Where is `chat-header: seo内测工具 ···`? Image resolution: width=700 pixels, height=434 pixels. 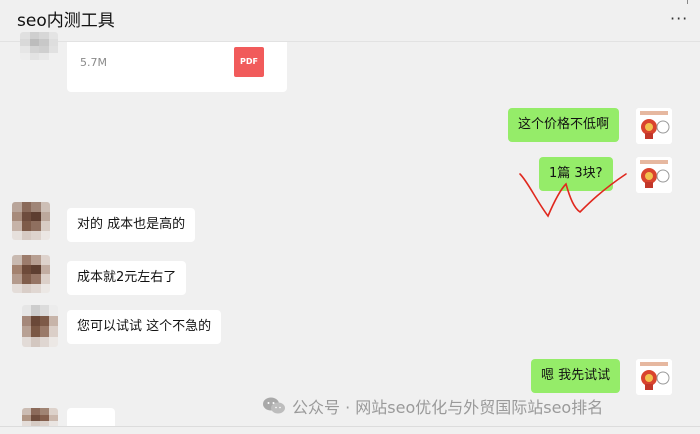 chat-header: seo内测工具 ··· is located at coordinates (350, 21).